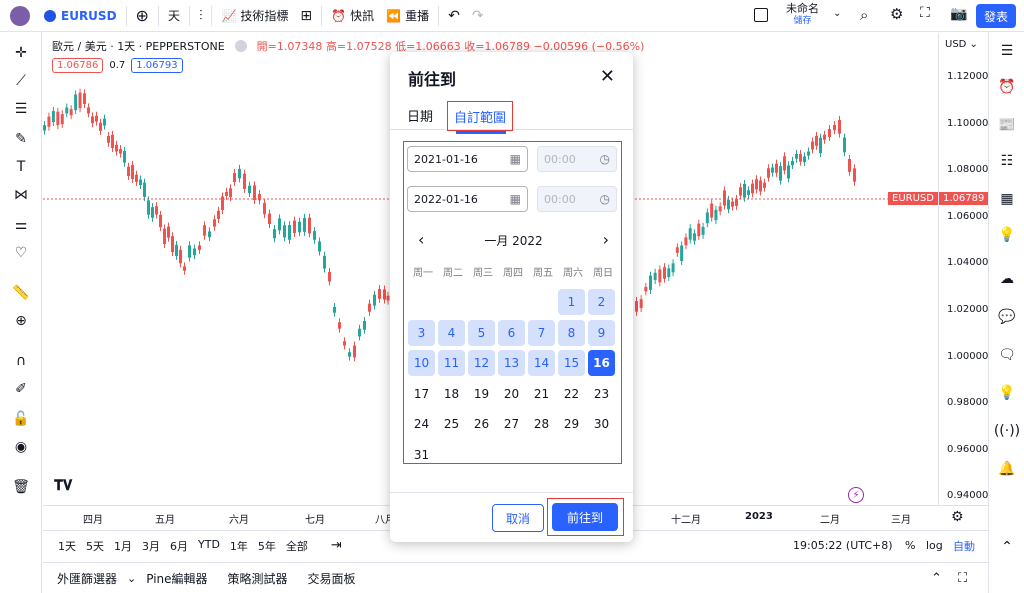  What do you see at coordinates (21, 53) in the screenshot?
I see `crosshair-icon: ✛` at bounding box center [21, 53].